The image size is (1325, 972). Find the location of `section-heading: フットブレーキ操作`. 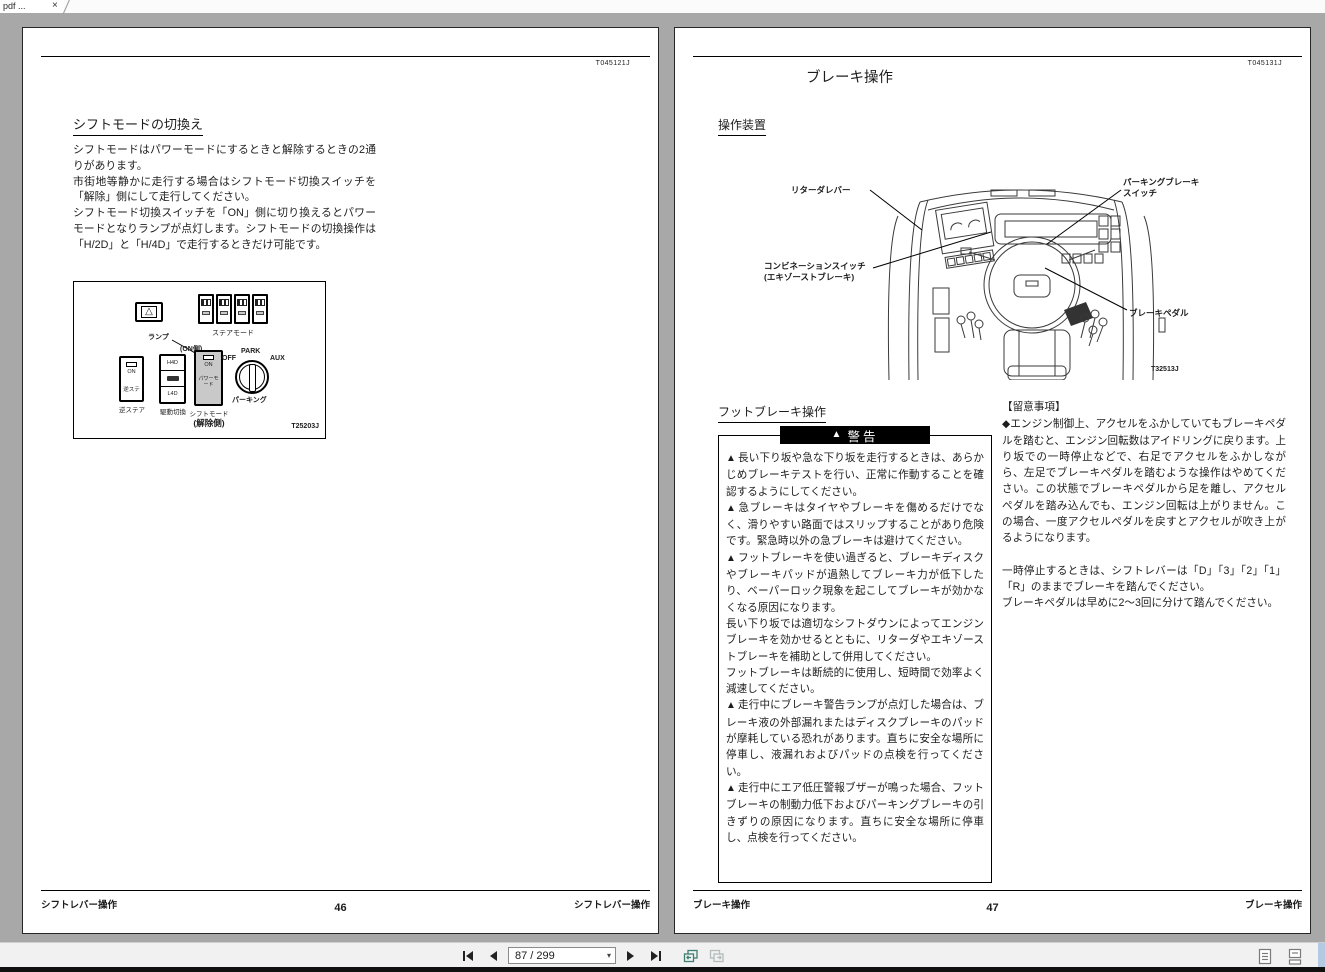

section-heading: フットブレーキ操作 is located at coordinates (772, 413).